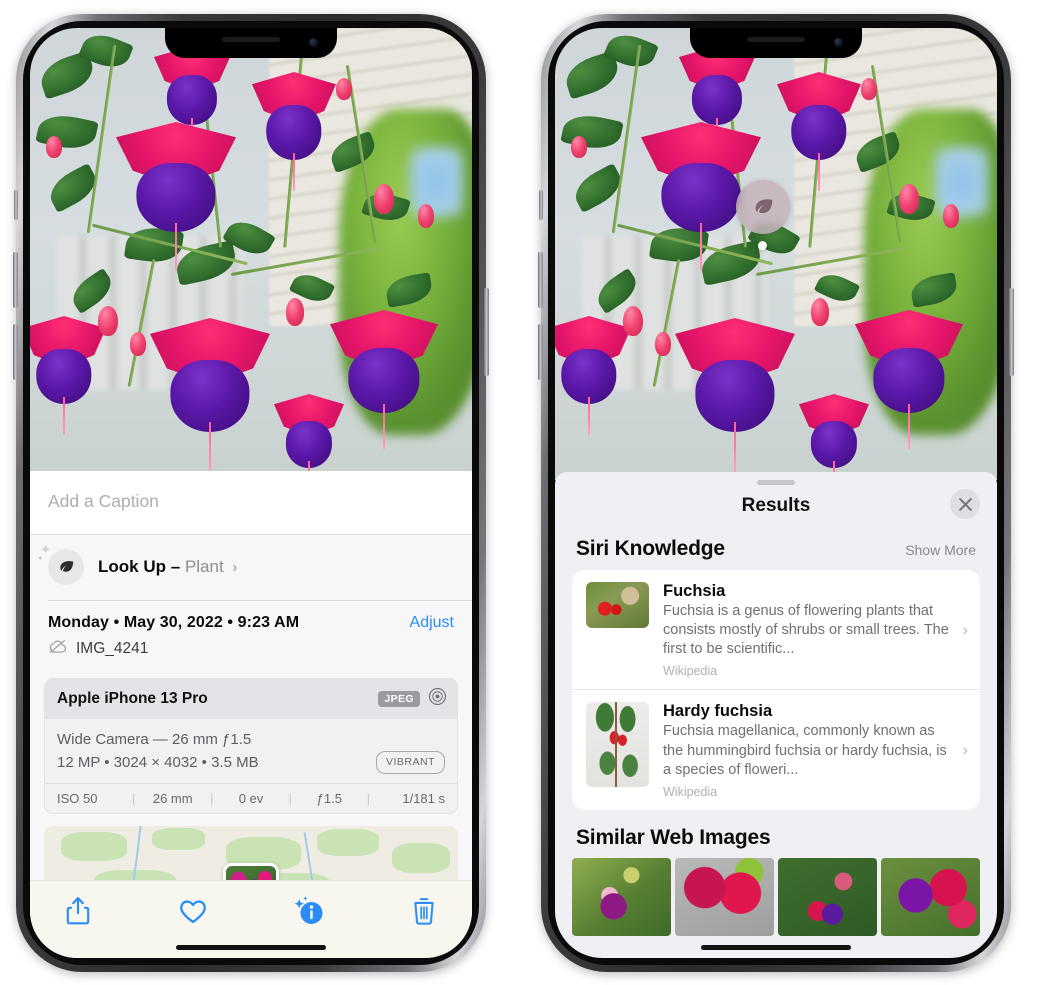  What do you see at coordinates (776, 503) in the screenshot?
I see `results-header: Results` at bounding box center [776, 503].